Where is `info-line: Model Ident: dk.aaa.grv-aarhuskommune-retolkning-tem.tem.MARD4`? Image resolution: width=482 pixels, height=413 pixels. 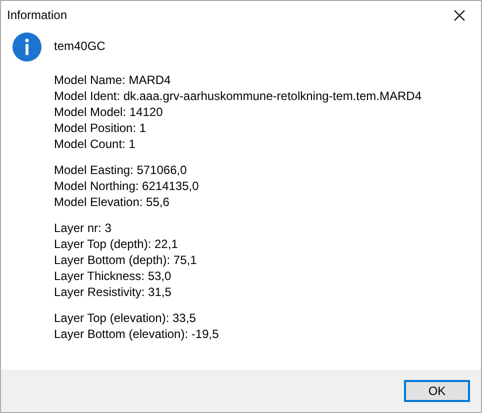 info-line: Model Ident: dk.aaa.grv-aarhuskommune-retolkning-tem.tem.MARD4 is located at coordinates (238, 96).